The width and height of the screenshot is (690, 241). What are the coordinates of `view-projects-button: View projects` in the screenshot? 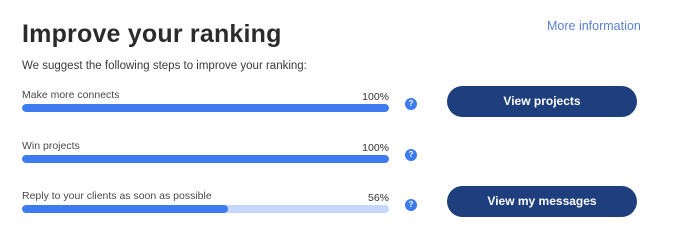 It's located at (542, 101).